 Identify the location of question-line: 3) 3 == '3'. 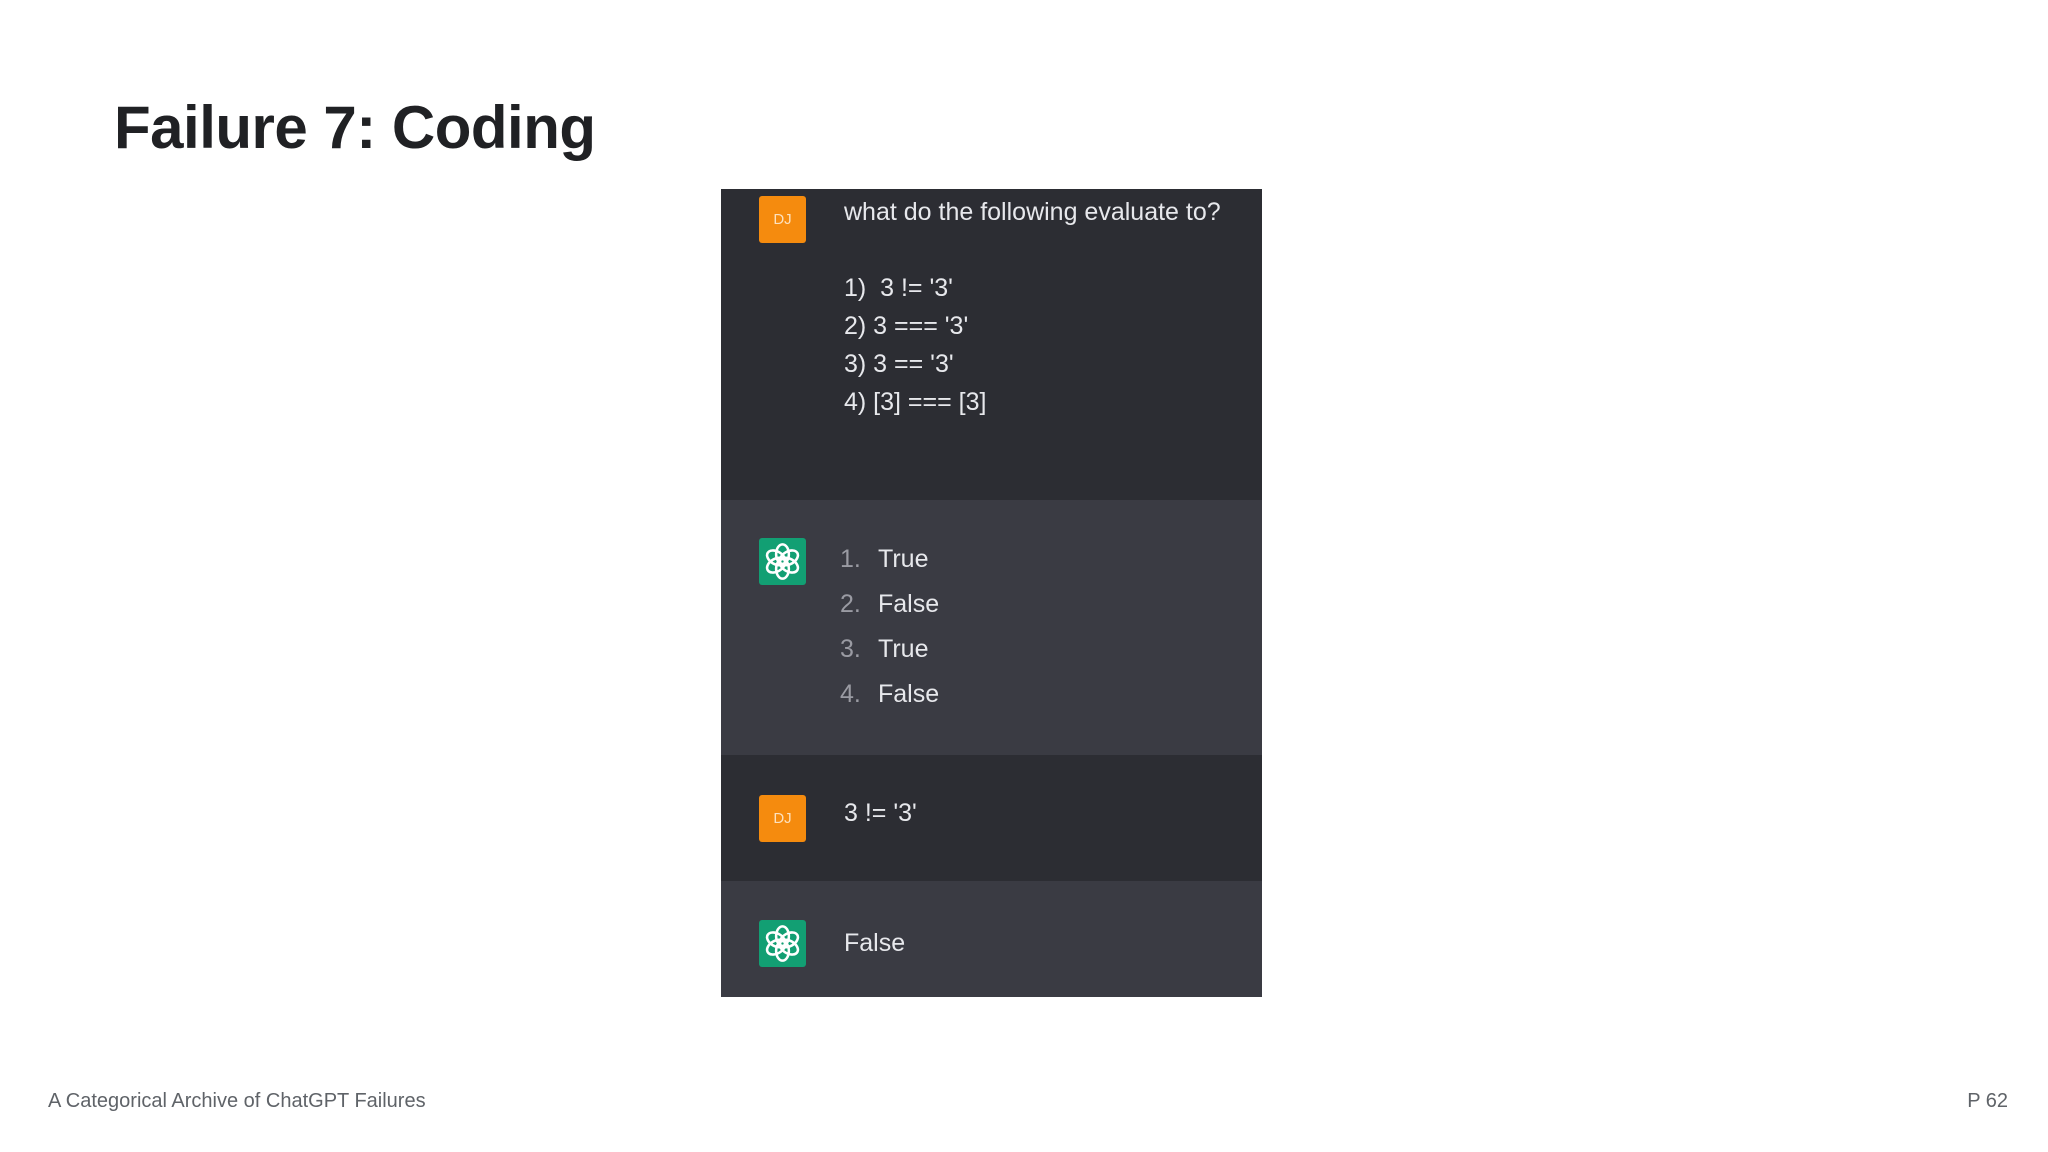
(899, 364).